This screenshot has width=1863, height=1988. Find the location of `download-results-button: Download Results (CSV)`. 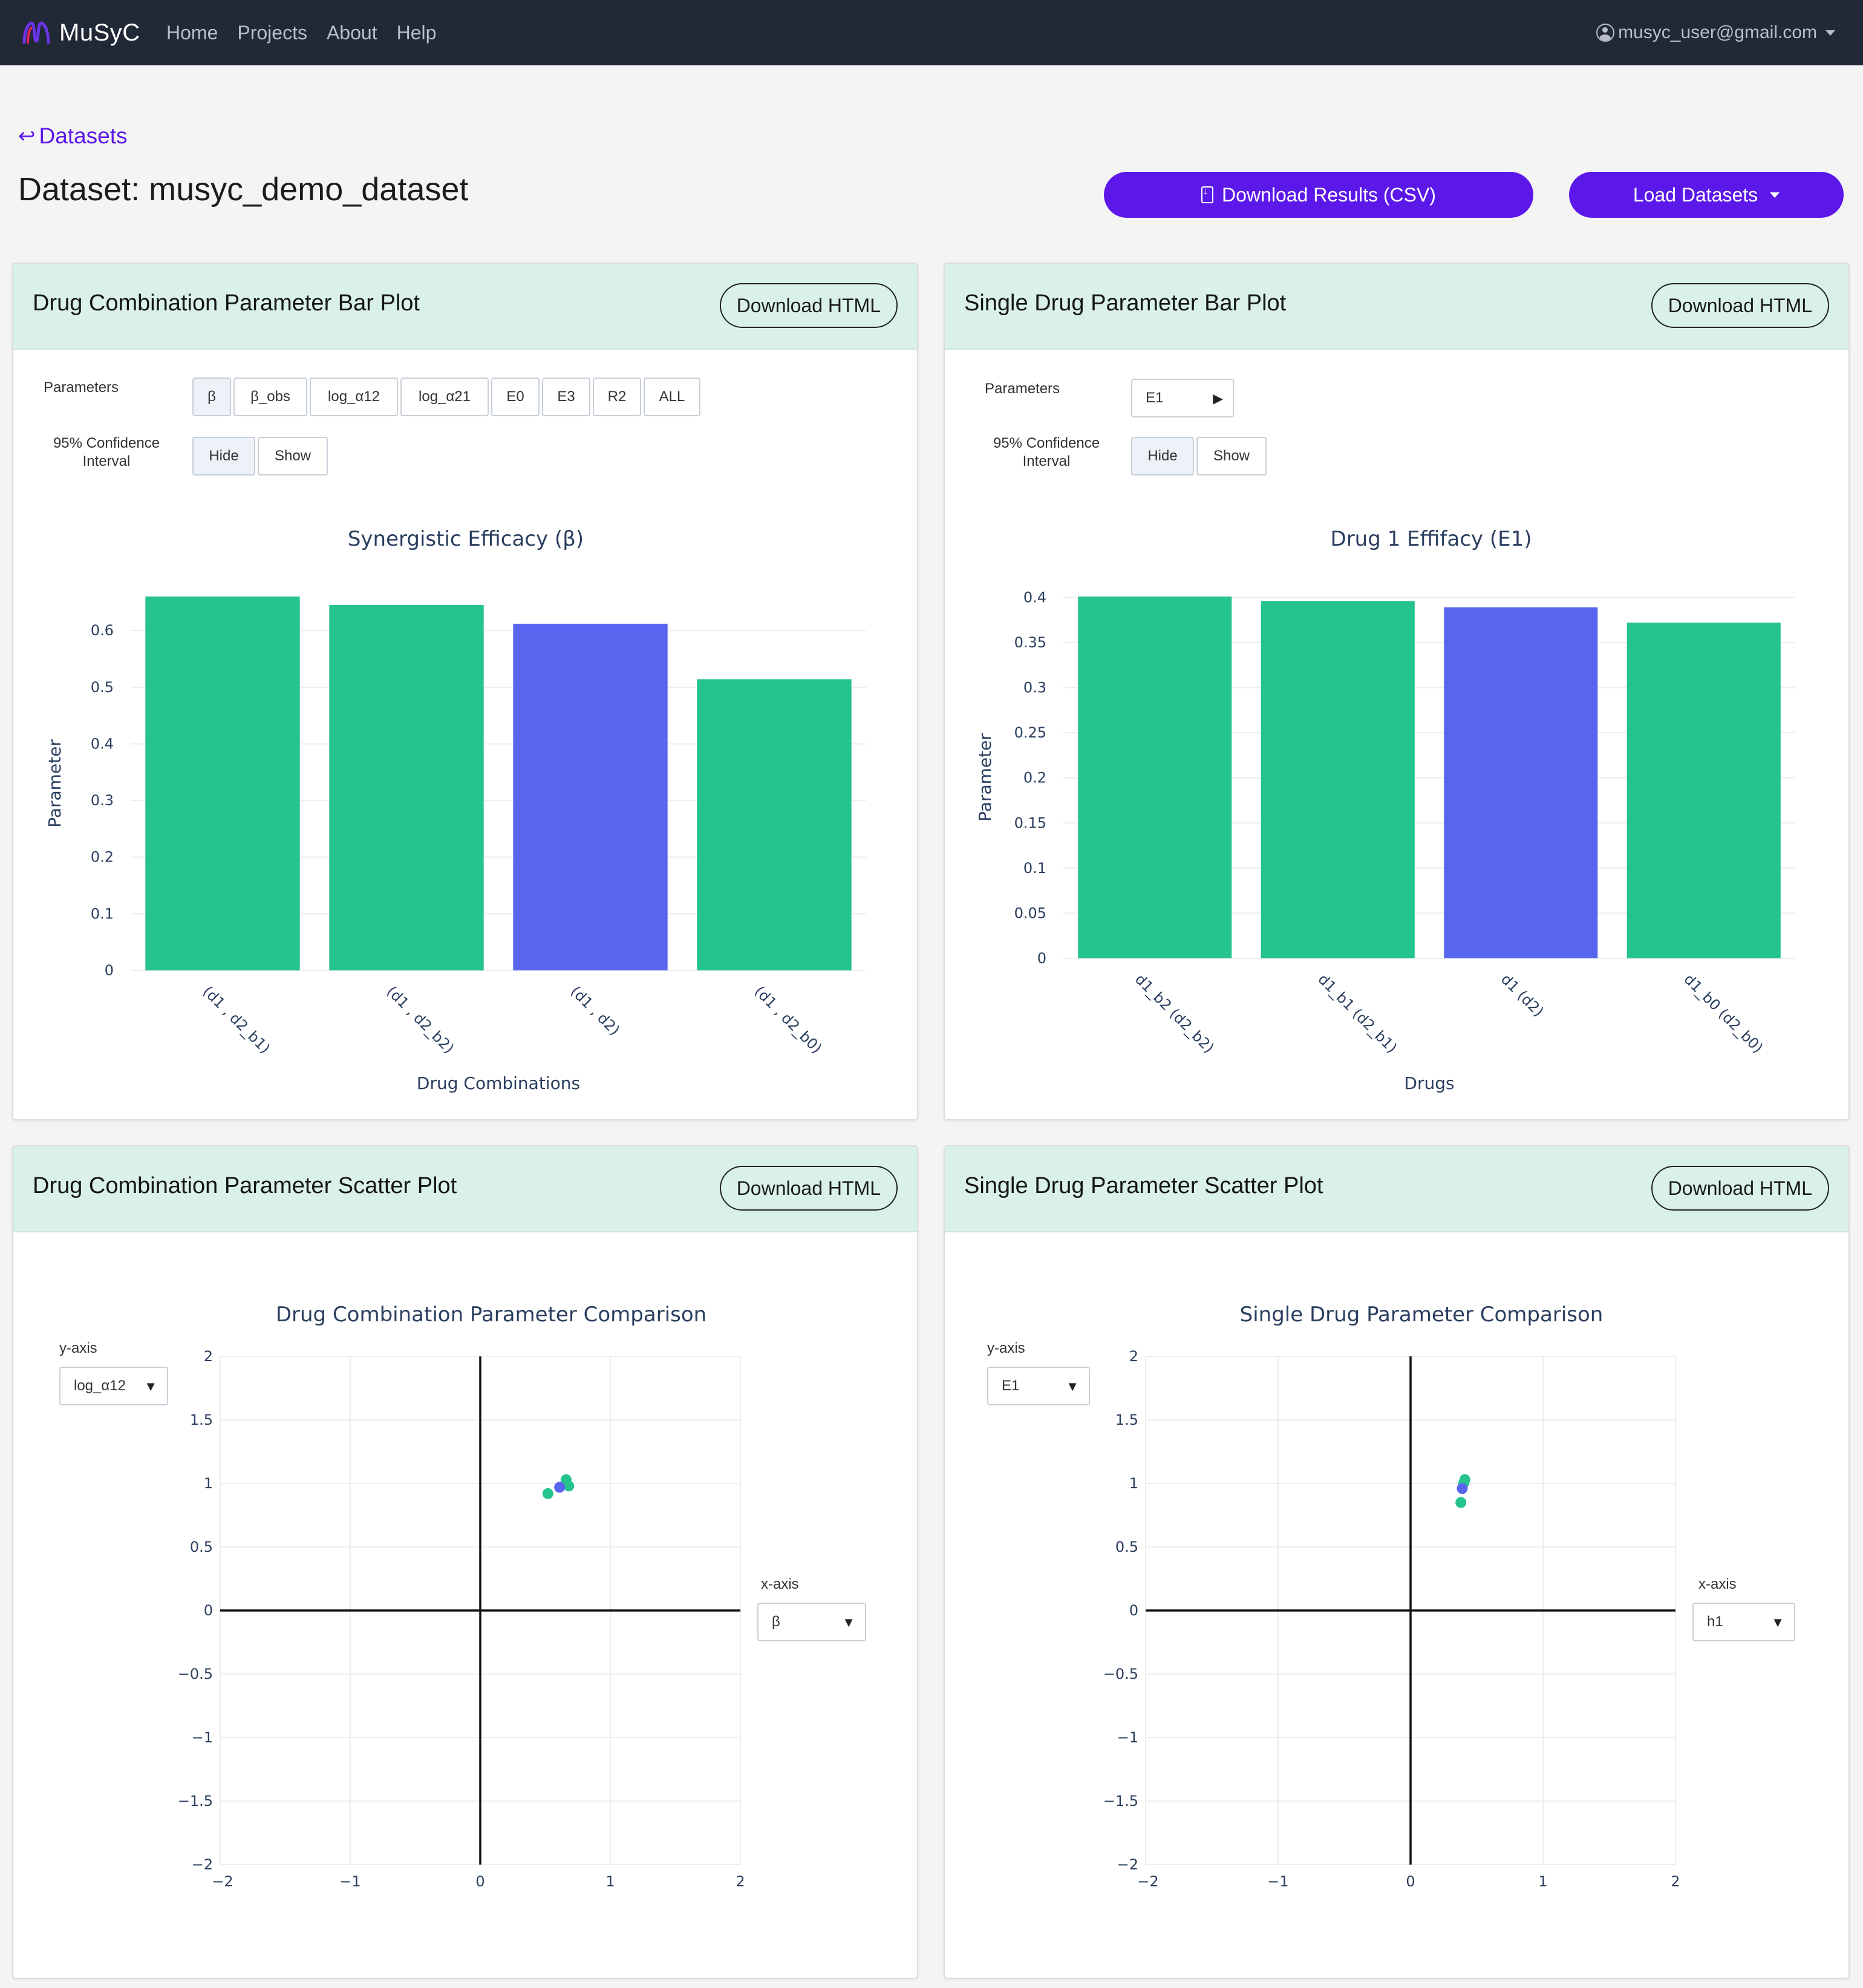

download-results-button: Download Results (CSV) is located at coordinates (1319, 195).